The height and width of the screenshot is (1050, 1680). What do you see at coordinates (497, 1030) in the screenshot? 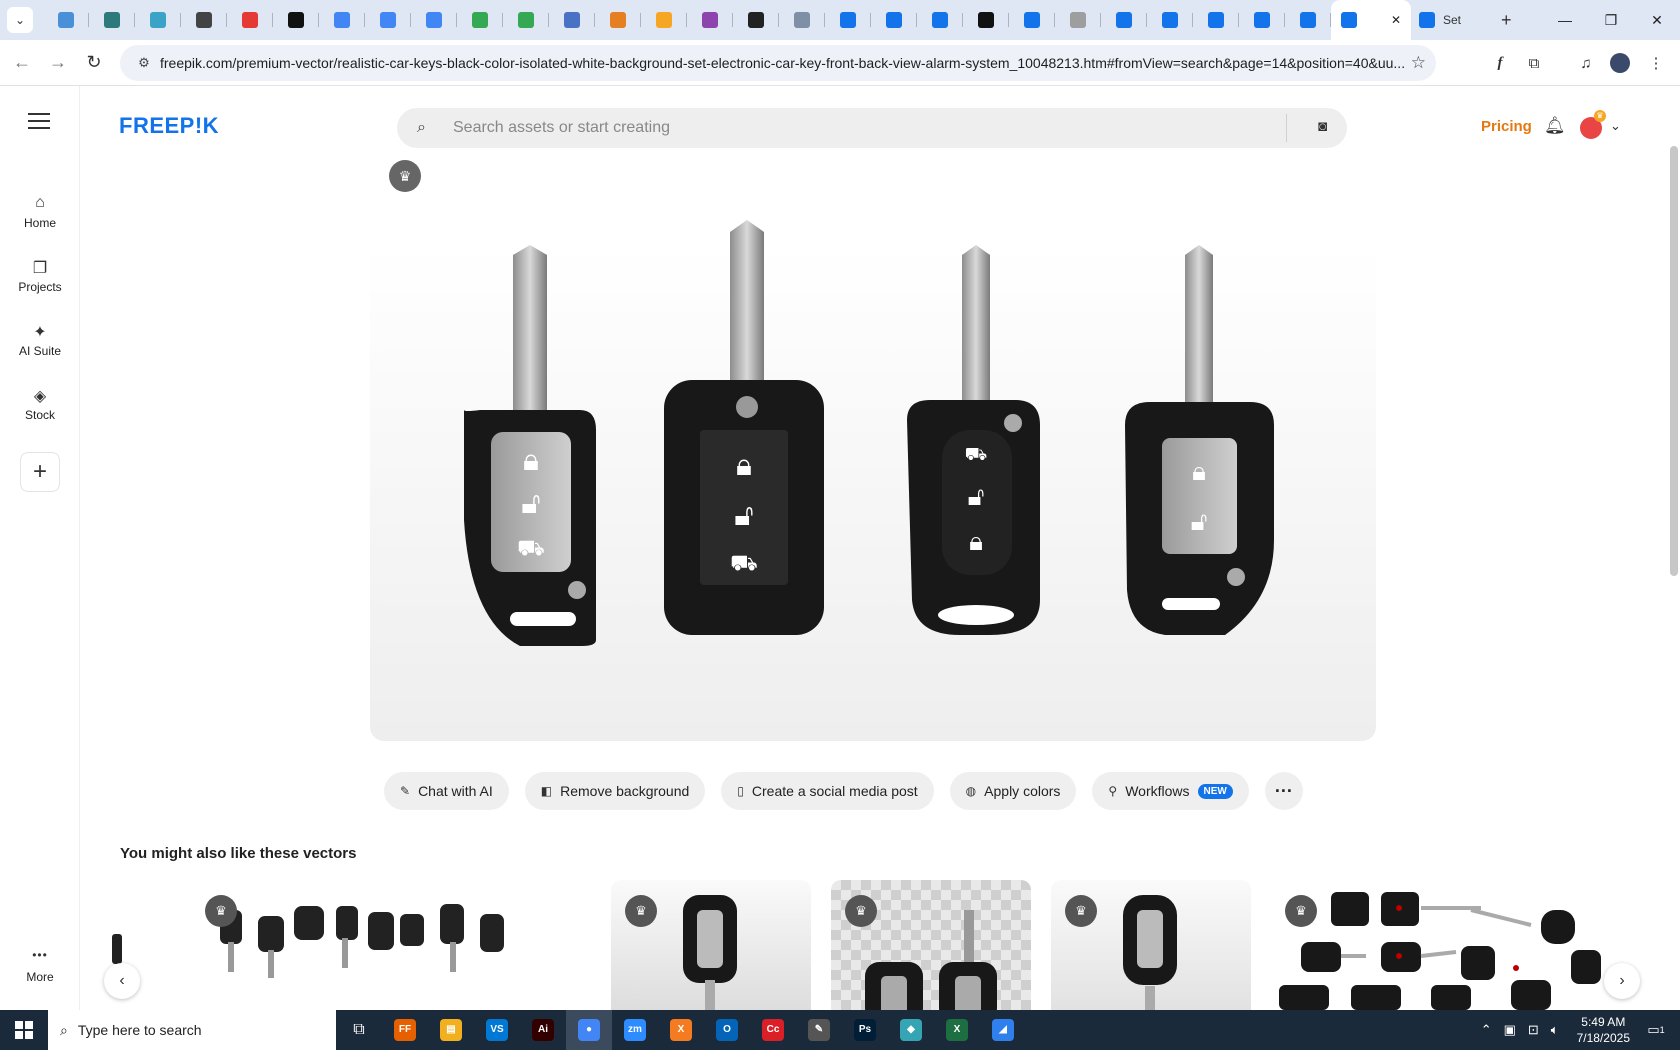
I see `taskbar-app-icon: VS` at bounding box center [497, 1030].